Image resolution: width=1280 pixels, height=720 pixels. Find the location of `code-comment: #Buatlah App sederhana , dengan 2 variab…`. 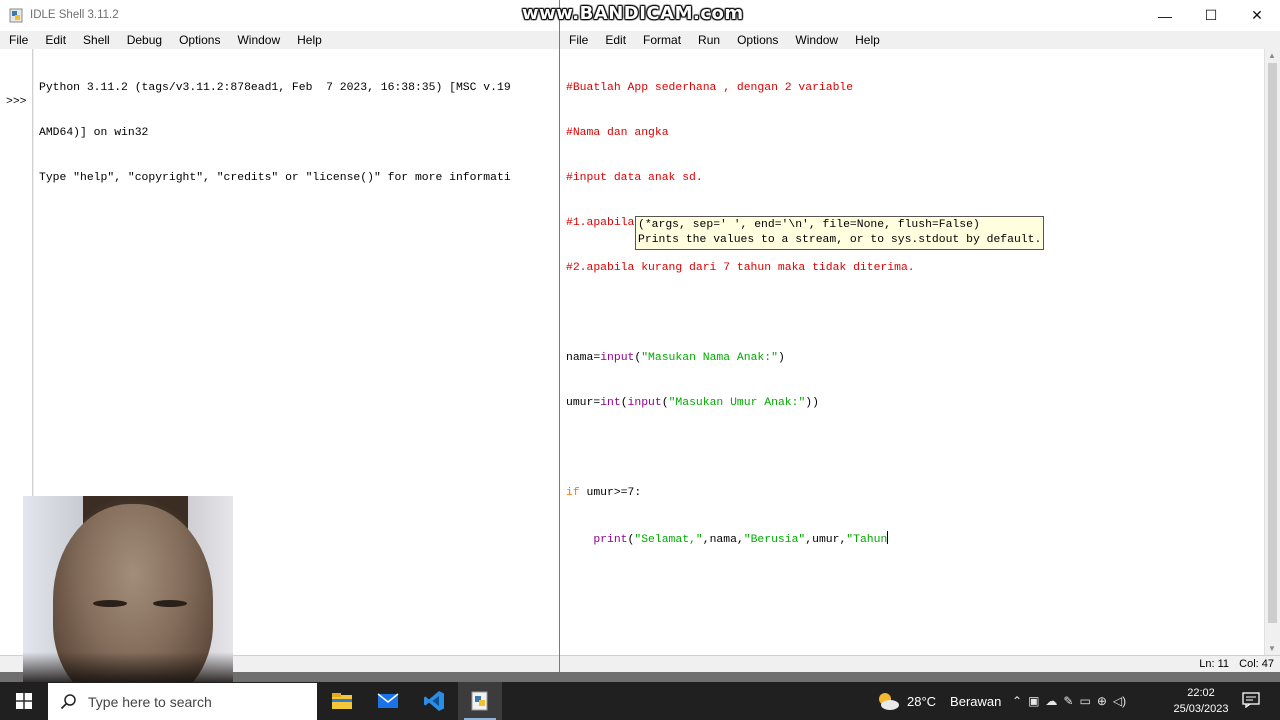

code-comment: #Buatlah App sederhana , dengan 2 variab… is located at coordinates (710, 88).